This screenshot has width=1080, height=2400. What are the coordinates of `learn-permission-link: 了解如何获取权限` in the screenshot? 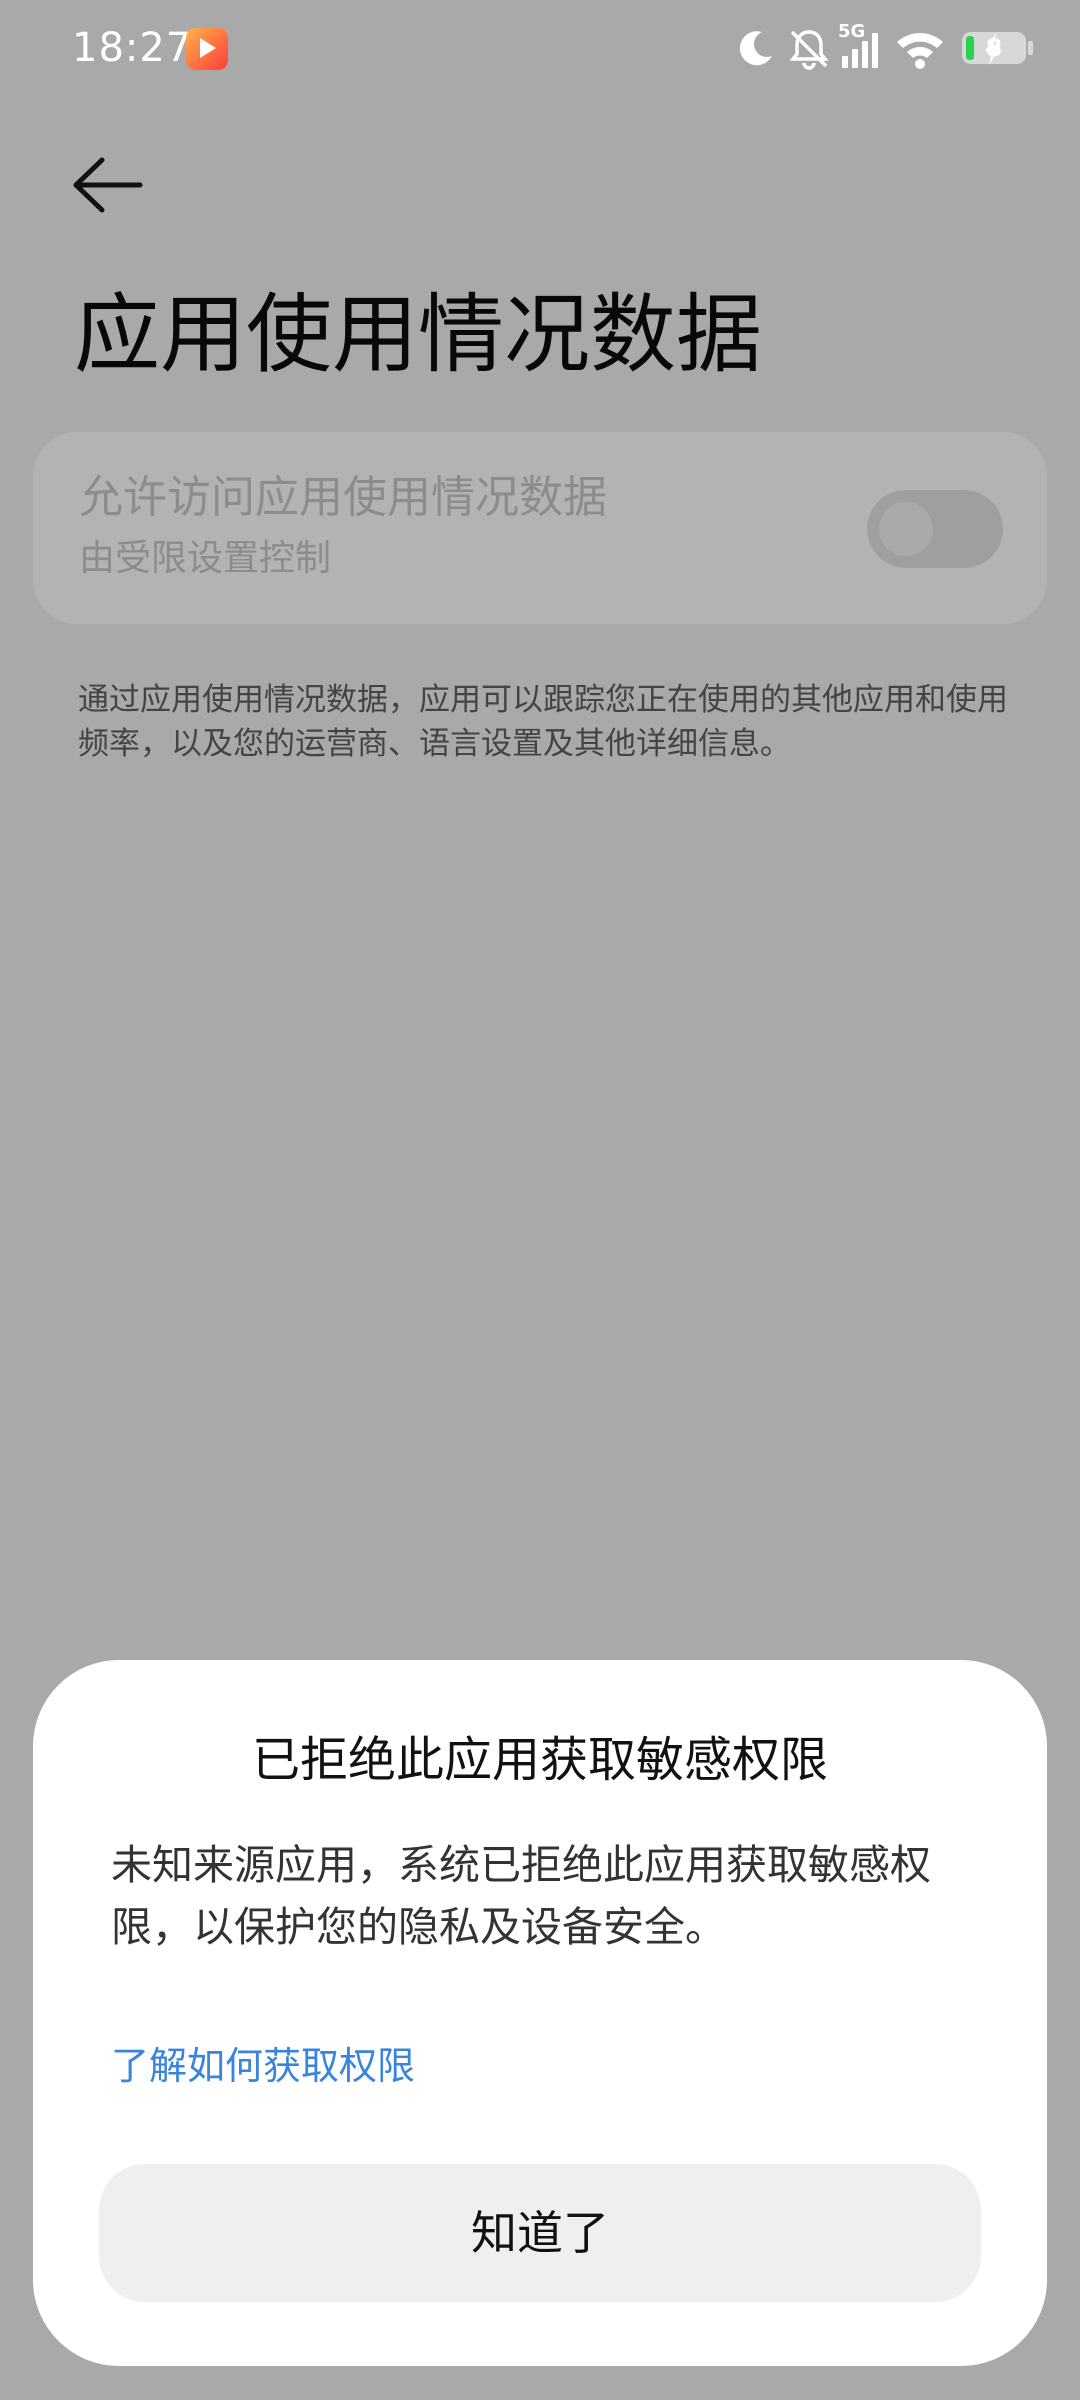 It's located at (263, 2066).